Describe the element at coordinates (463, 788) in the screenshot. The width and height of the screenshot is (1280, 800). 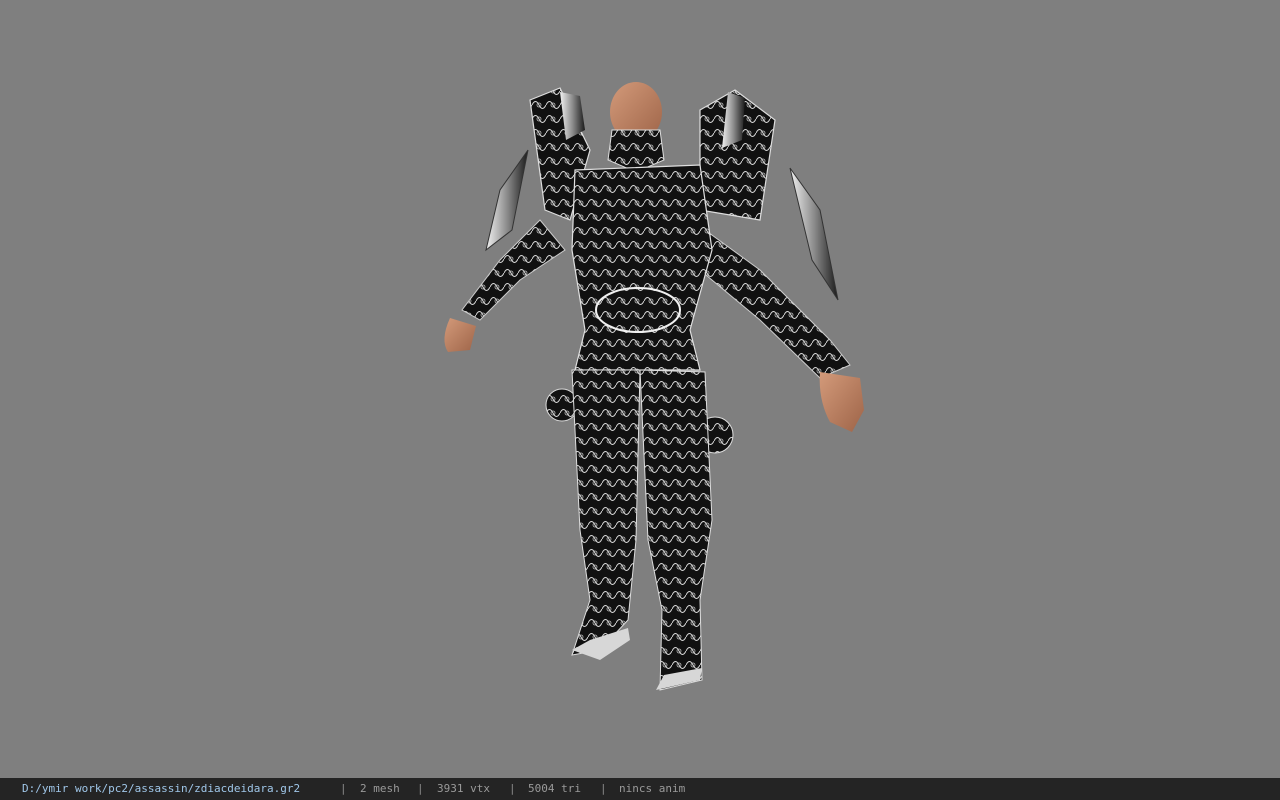
I see `status-vertex-count: 3931 vtx` at that location.